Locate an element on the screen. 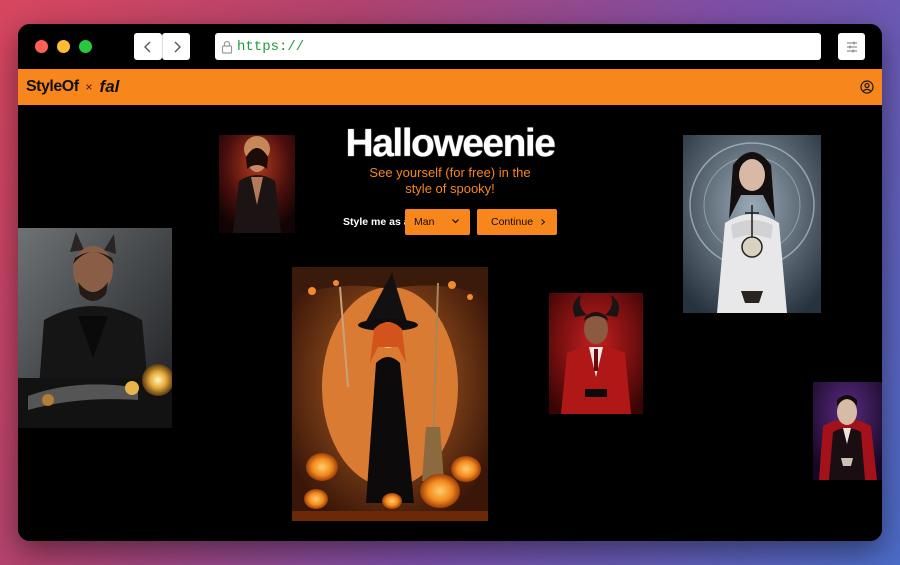 Image resolution: width=900 pixels, height=565 pixels. gallery-image-witch-pumpkins is located at coordinates (390, 394).